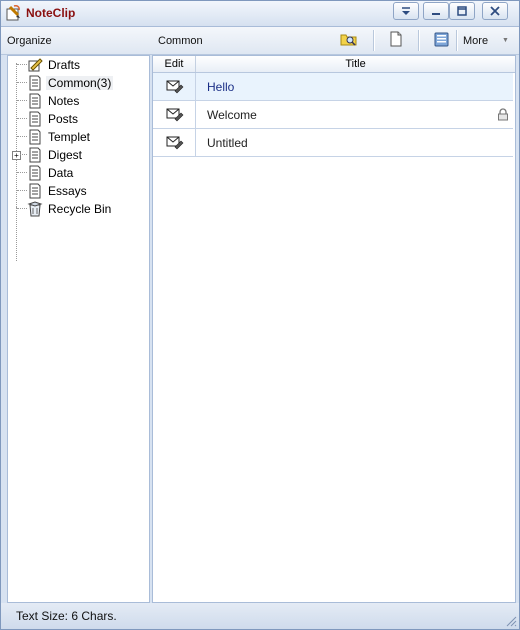 The image size is (520, 630). I want to click on dropdown-arrow-icon, so click(406, 11).